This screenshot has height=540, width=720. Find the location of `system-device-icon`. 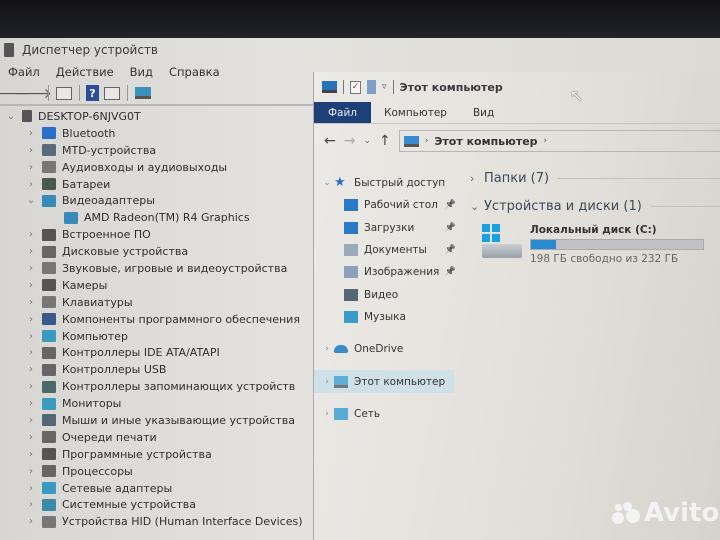

system-device-icon is located at coordinates (49, 504).